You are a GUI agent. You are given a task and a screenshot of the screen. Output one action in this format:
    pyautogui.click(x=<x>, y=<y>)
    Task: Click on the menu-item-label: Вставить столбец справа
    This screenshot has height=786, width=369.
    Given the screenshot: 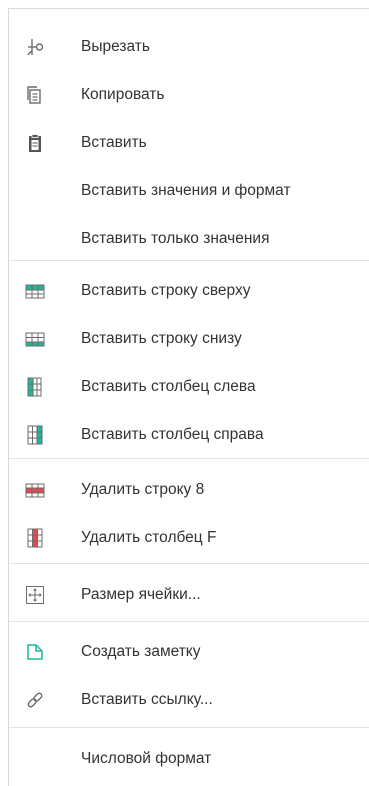 What is the action you would take?
    pyautogui.click(x=172, y=434)
    